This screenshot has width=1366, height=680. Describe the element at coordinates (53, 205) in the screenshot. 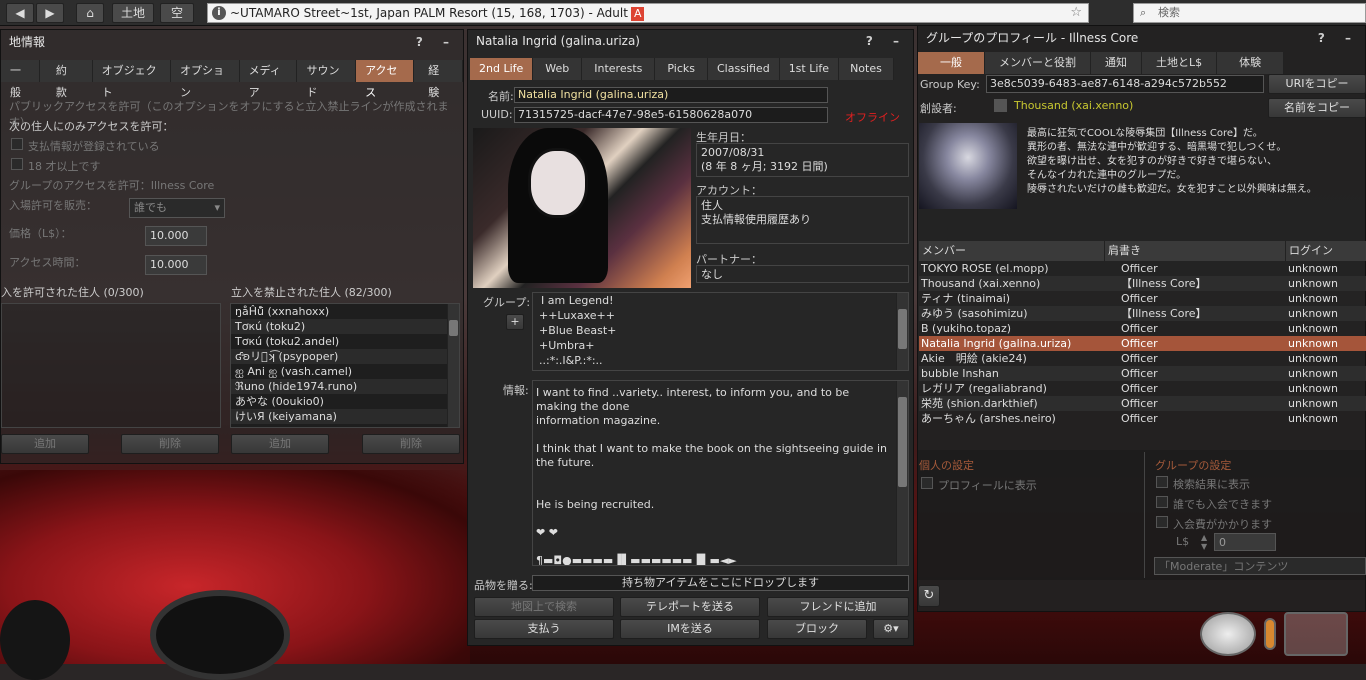

I see `sell-passes-label: 入場許可を販売：` at that location.